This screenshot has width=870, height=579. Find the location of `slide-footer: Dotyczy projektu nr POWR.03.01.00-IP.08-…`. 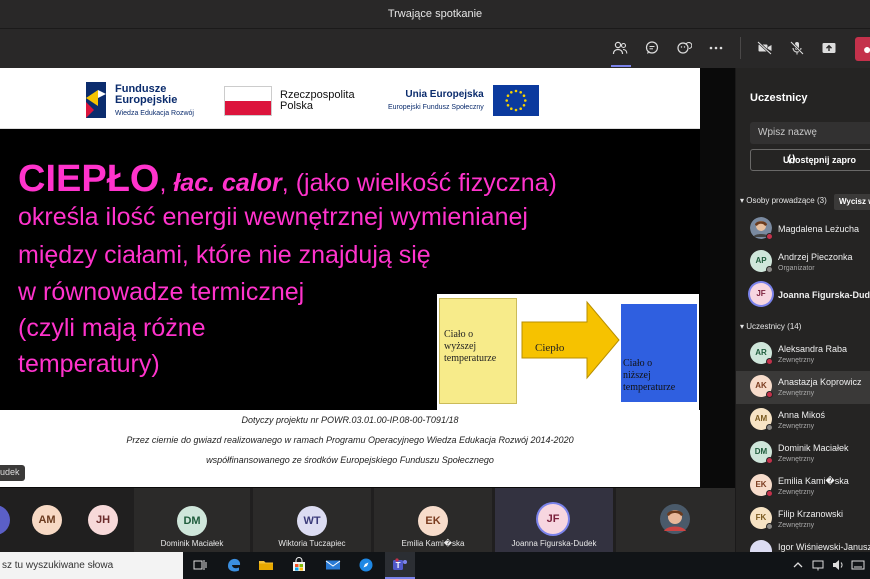

slide-footer: Dotyczy projektu nr POWR.03.01.00-IP.08-… is located at coordinates (350, 448).